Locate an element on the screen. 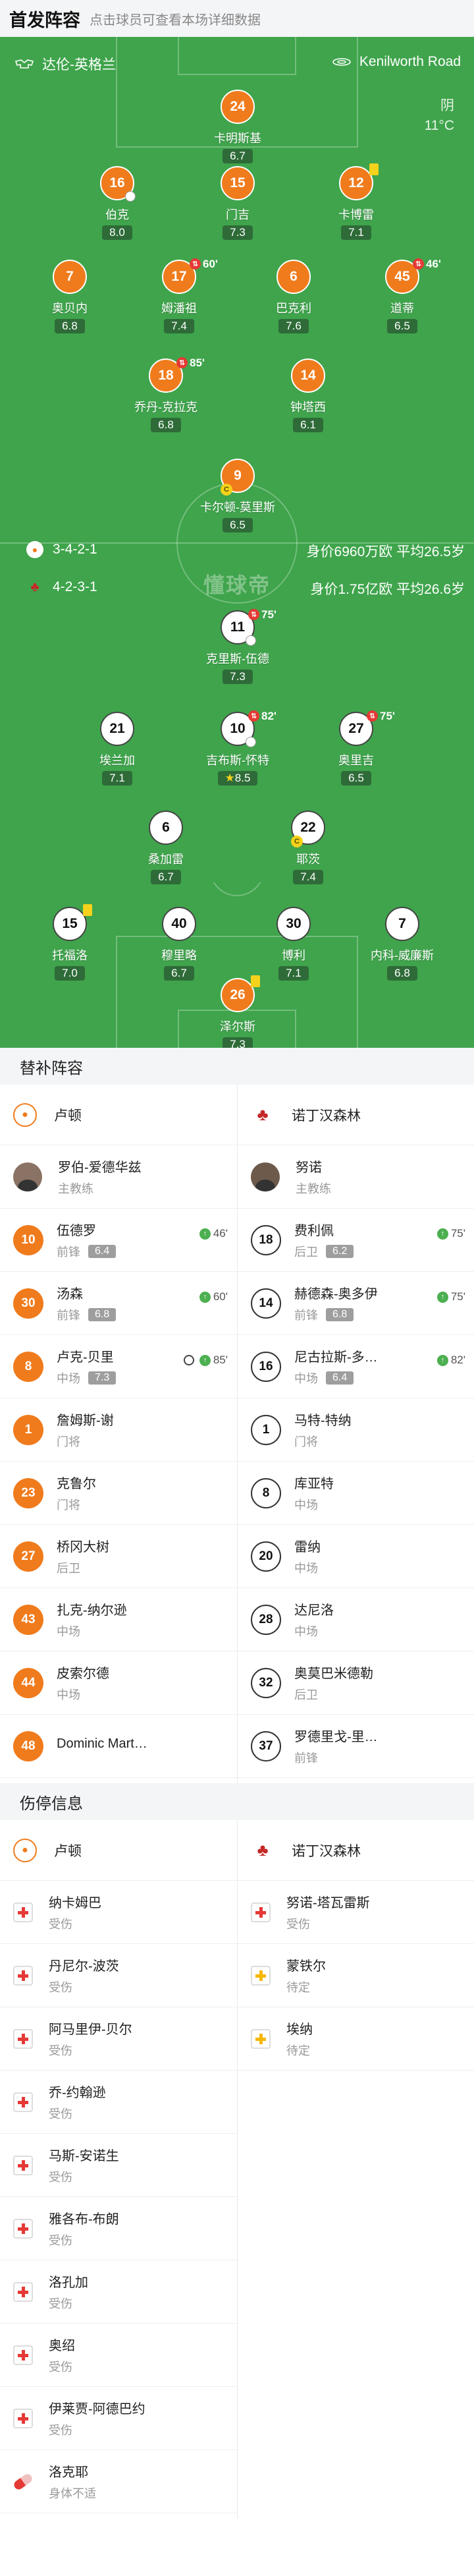  sub-number: 28 is located at coordinates (266, 1620).